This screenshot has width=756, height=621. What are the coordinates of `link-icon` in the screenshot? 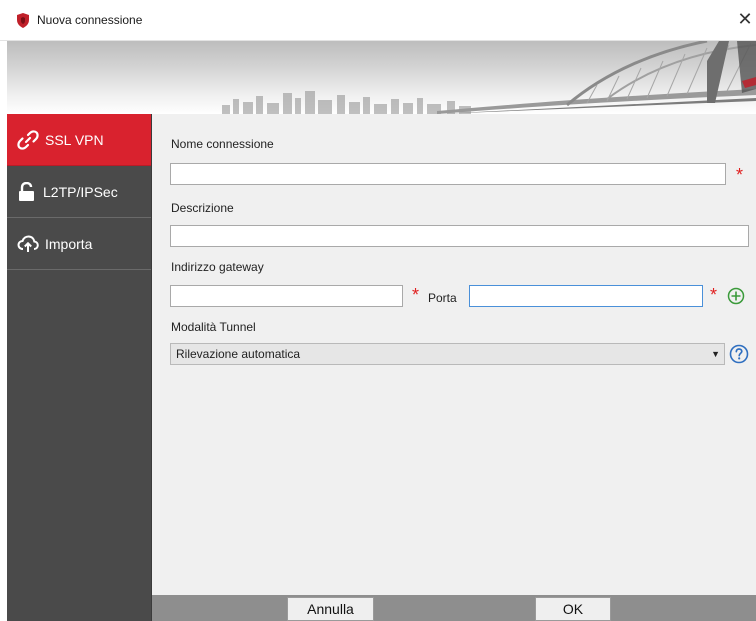 It's located at (28, 139).